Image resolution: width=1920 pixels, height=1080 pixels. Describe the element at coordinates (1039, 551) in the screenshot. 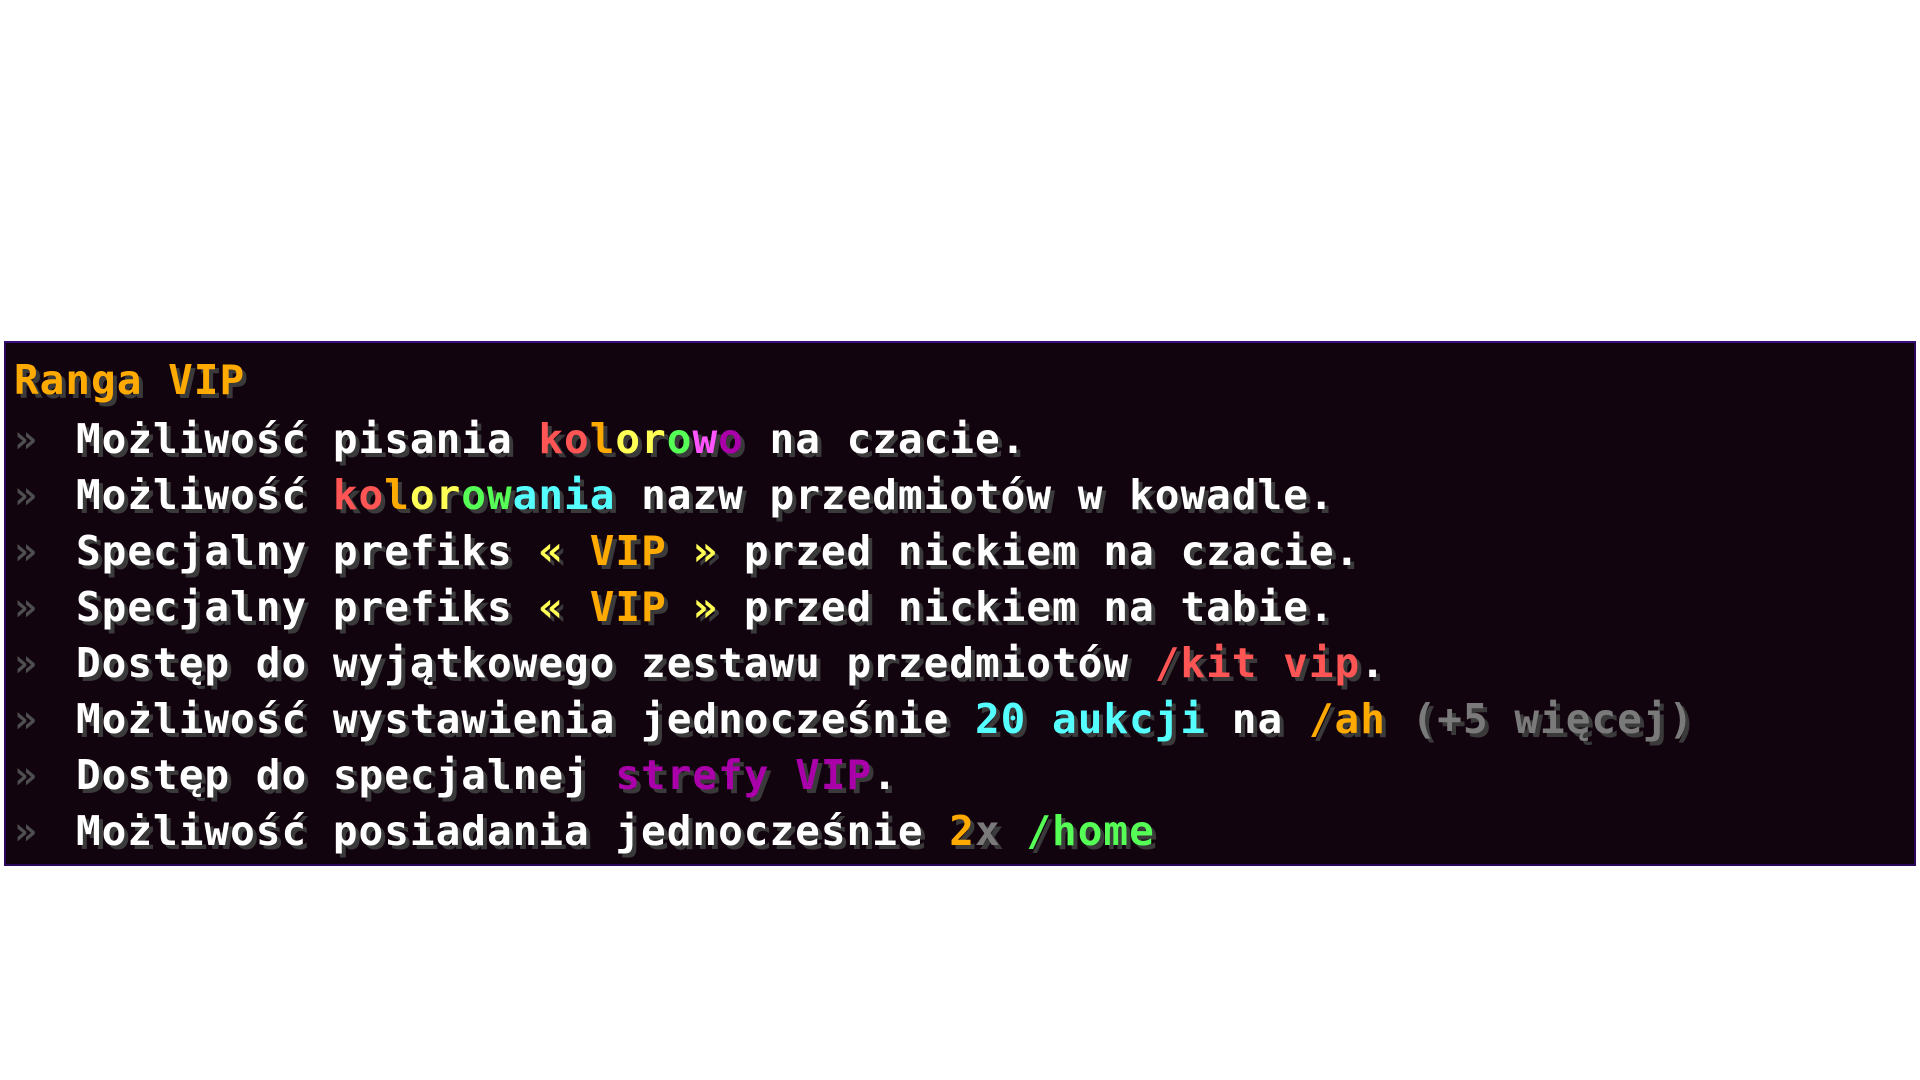

I see `perk-text-segment: przed nickiem na czacie.` at that location.